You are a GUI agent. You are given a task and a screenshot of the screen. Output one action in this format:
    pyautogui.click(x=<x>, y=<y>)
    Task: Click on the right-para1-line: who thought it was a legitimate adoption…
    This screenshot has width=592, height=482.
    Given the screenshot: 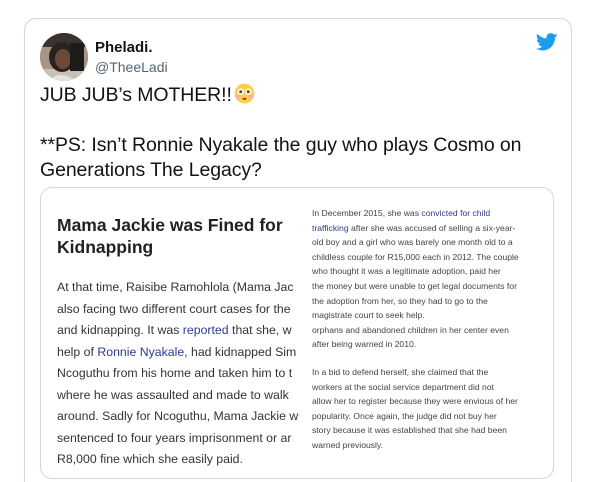 What is the action you would take?
    pyautogui.click(x=432, y=271)
    